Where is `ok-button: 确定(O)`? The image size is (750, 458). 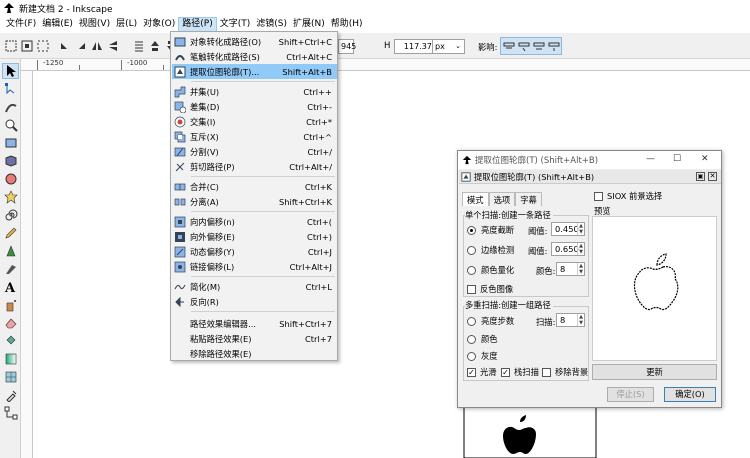
ok-button: 确定(O) is located at coordinates (690, 394).